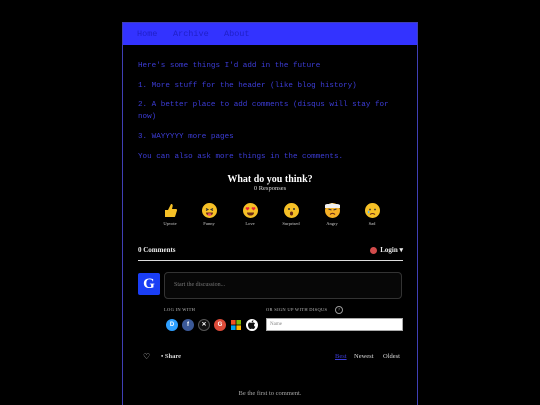  I want to click on heart-eyes-icon, so click(250, 210).